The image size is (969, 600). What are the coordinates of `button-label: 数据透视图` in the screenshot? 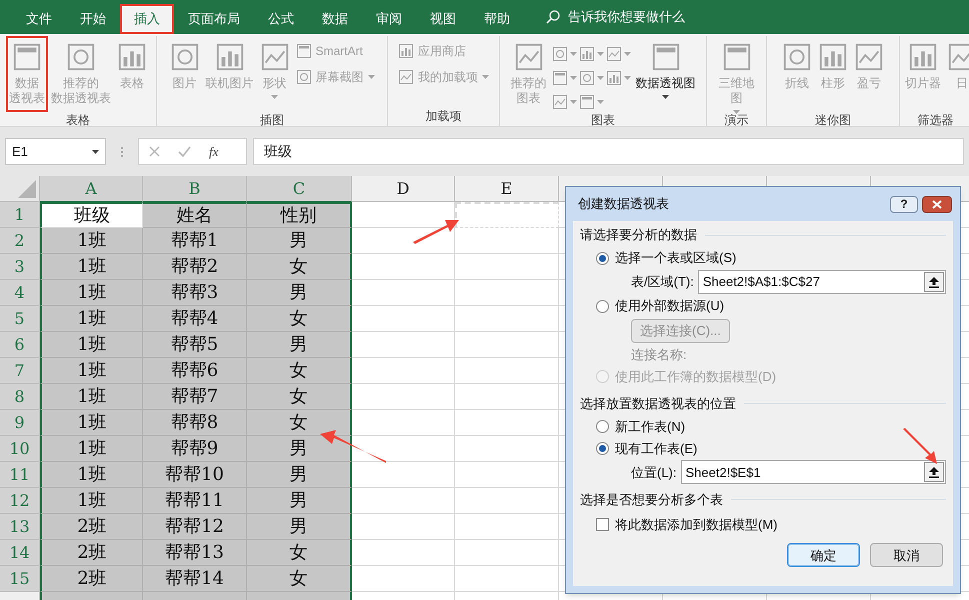 It's located at (666, 83).